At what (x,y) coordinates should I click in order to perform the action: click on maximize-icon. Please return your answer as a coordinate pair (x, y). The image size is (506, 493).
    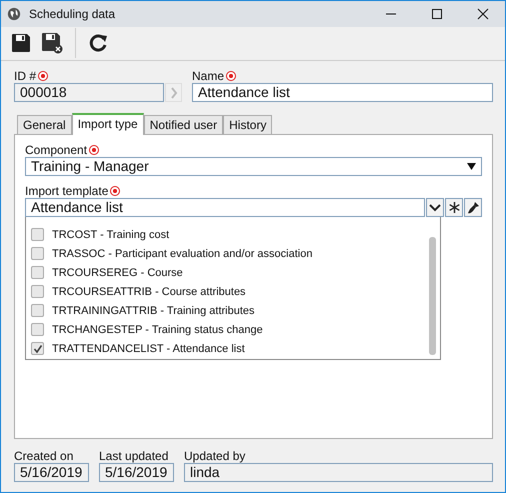
    Looking at the image, I should click on (437, 14).